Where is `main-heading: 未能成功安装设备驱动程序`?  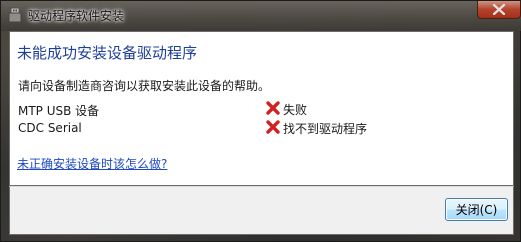
main-heading: 未能成功安装设备驱动程序 is located at coordinates (107, 53).